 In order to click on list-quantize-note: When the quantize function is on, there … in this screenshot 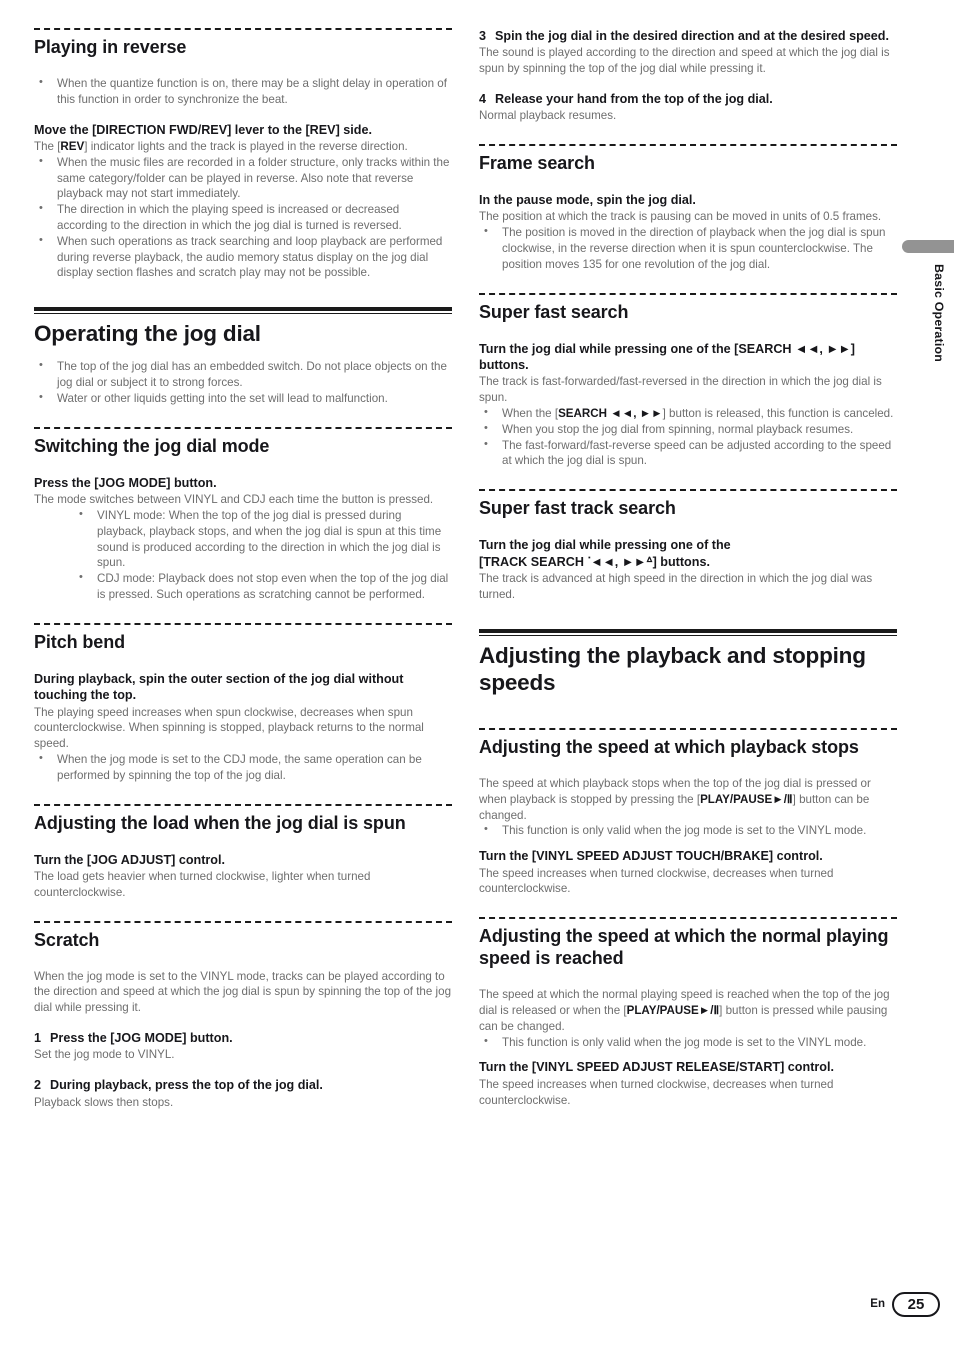, I will do `click(243, 91)`.